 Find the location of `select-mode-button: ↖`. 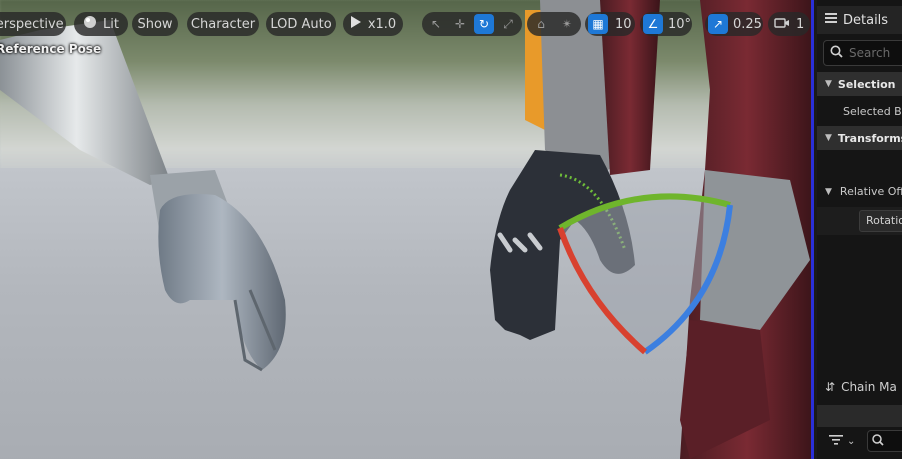

select-mode-button: ↖ is located at coordinates (436, 24).